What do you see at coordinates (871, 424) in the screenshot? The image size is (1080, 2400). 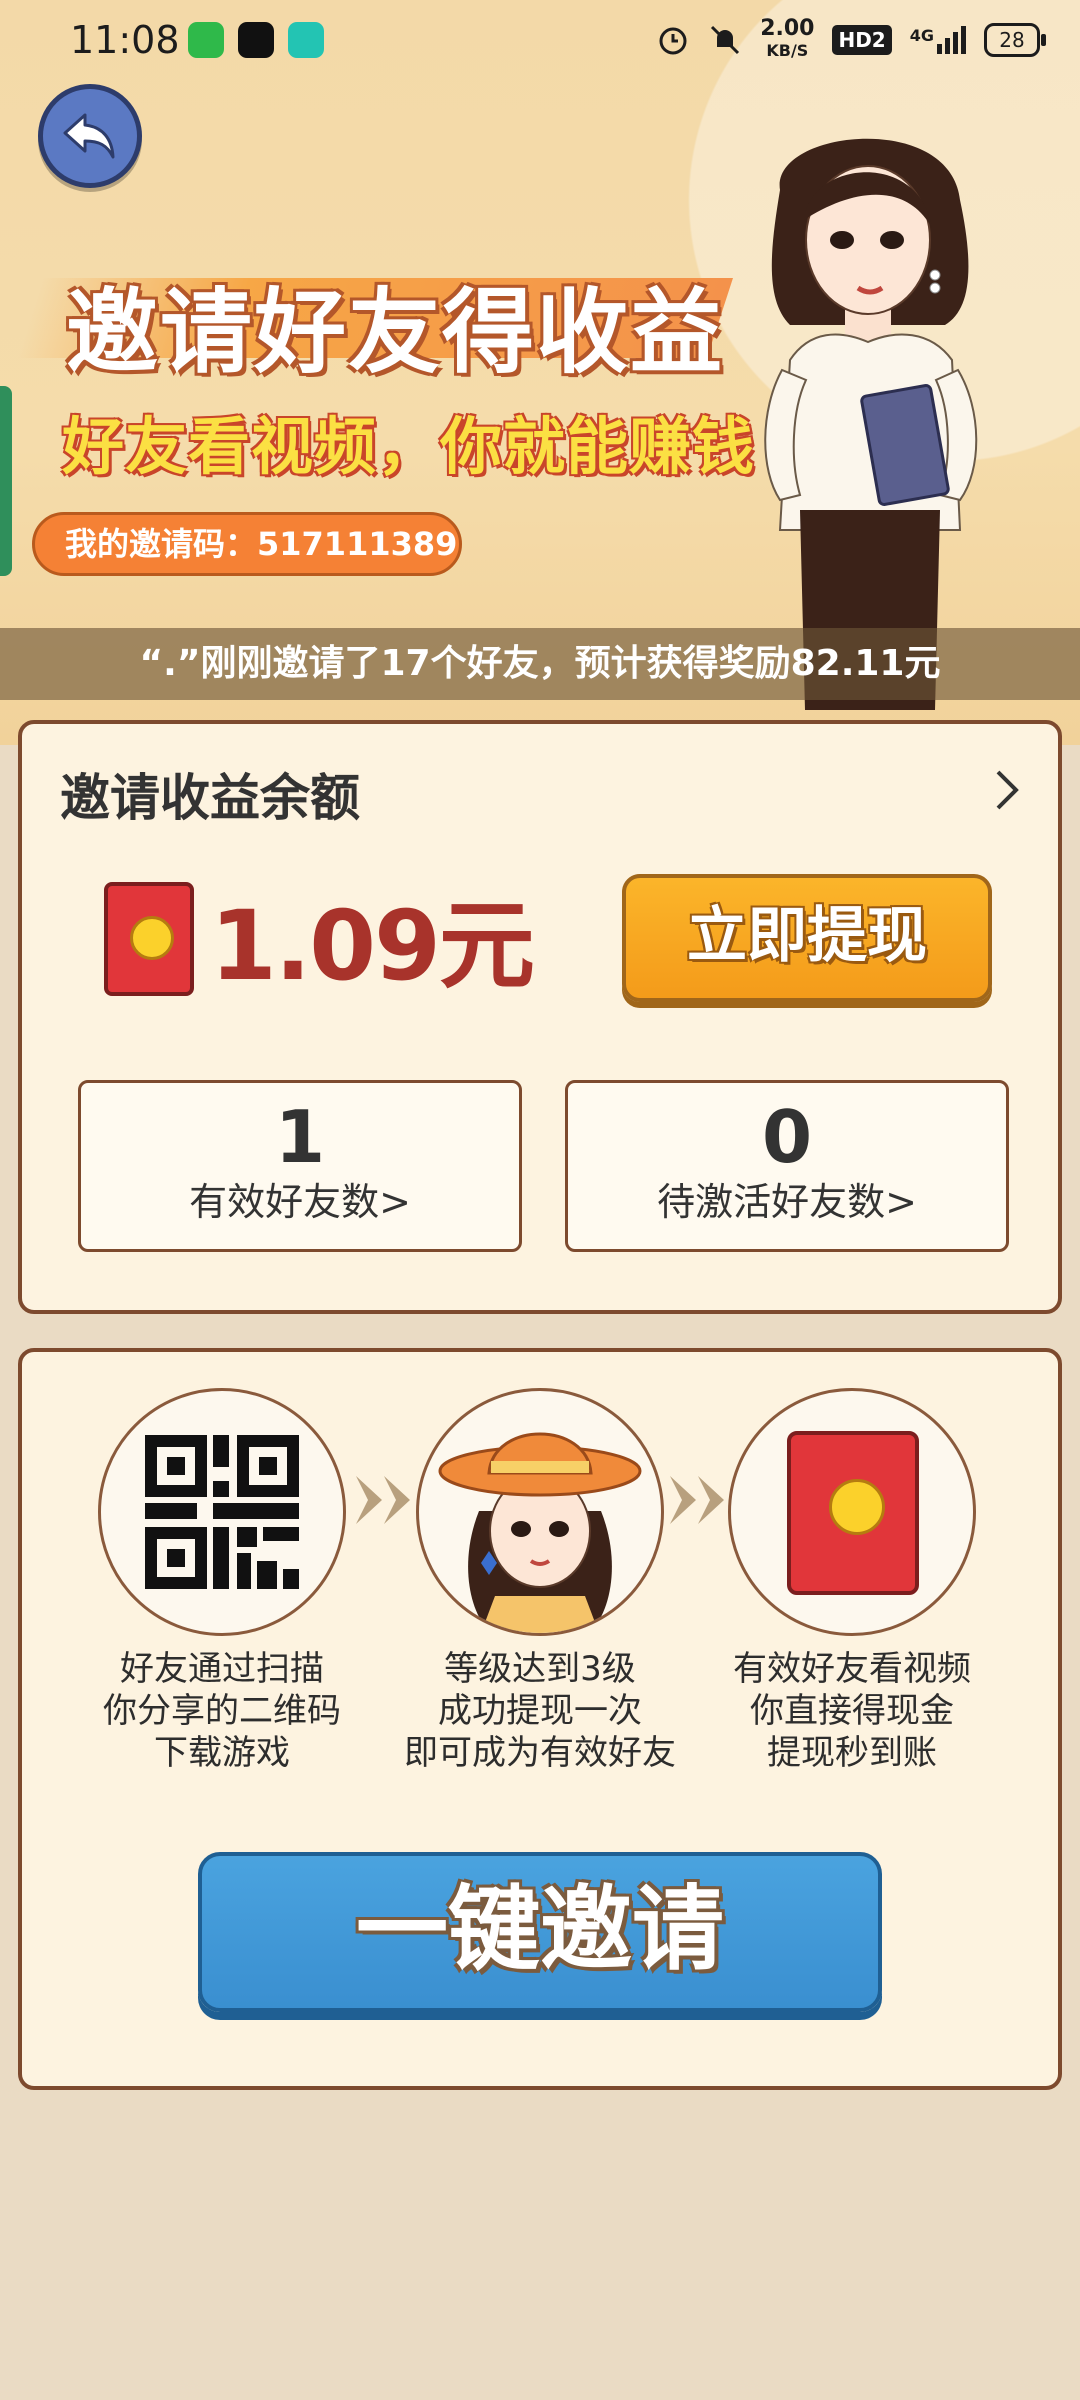 I see `businesswoman-illustration` at bounding box center [871, 424].